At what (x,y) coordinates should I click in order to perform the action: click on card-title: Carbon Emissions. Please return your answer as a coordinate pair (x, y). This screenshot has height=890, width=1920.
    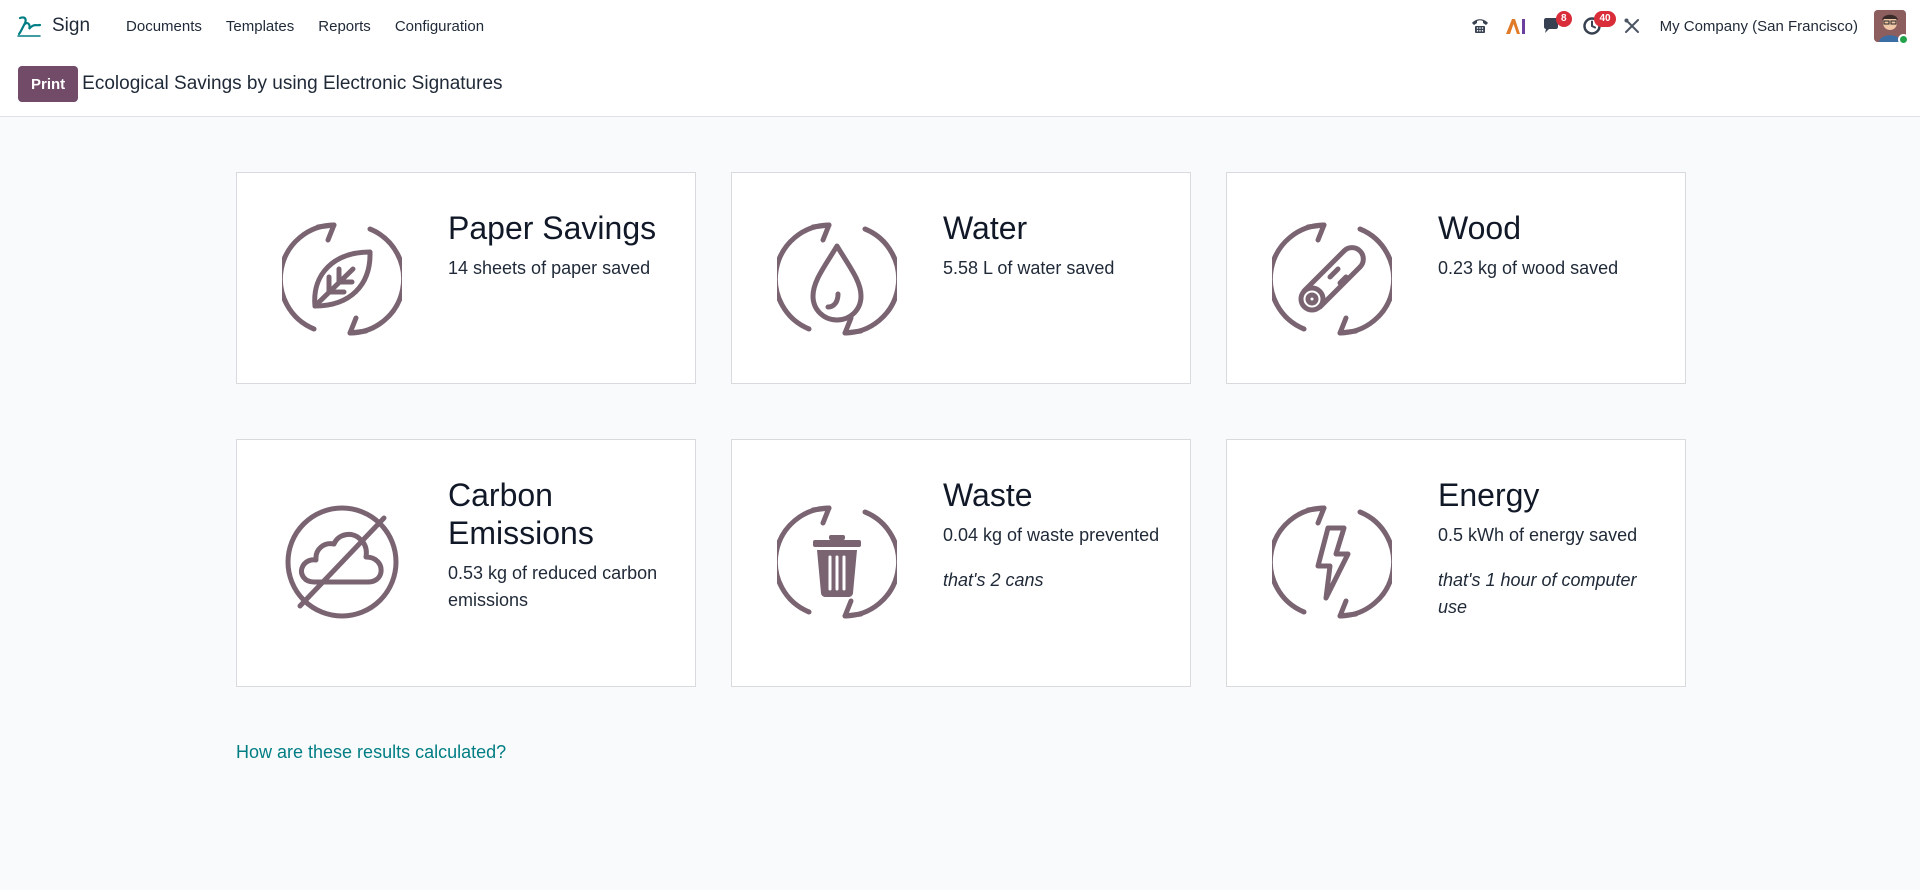
    Looking at the image, I should click on (521, 514).